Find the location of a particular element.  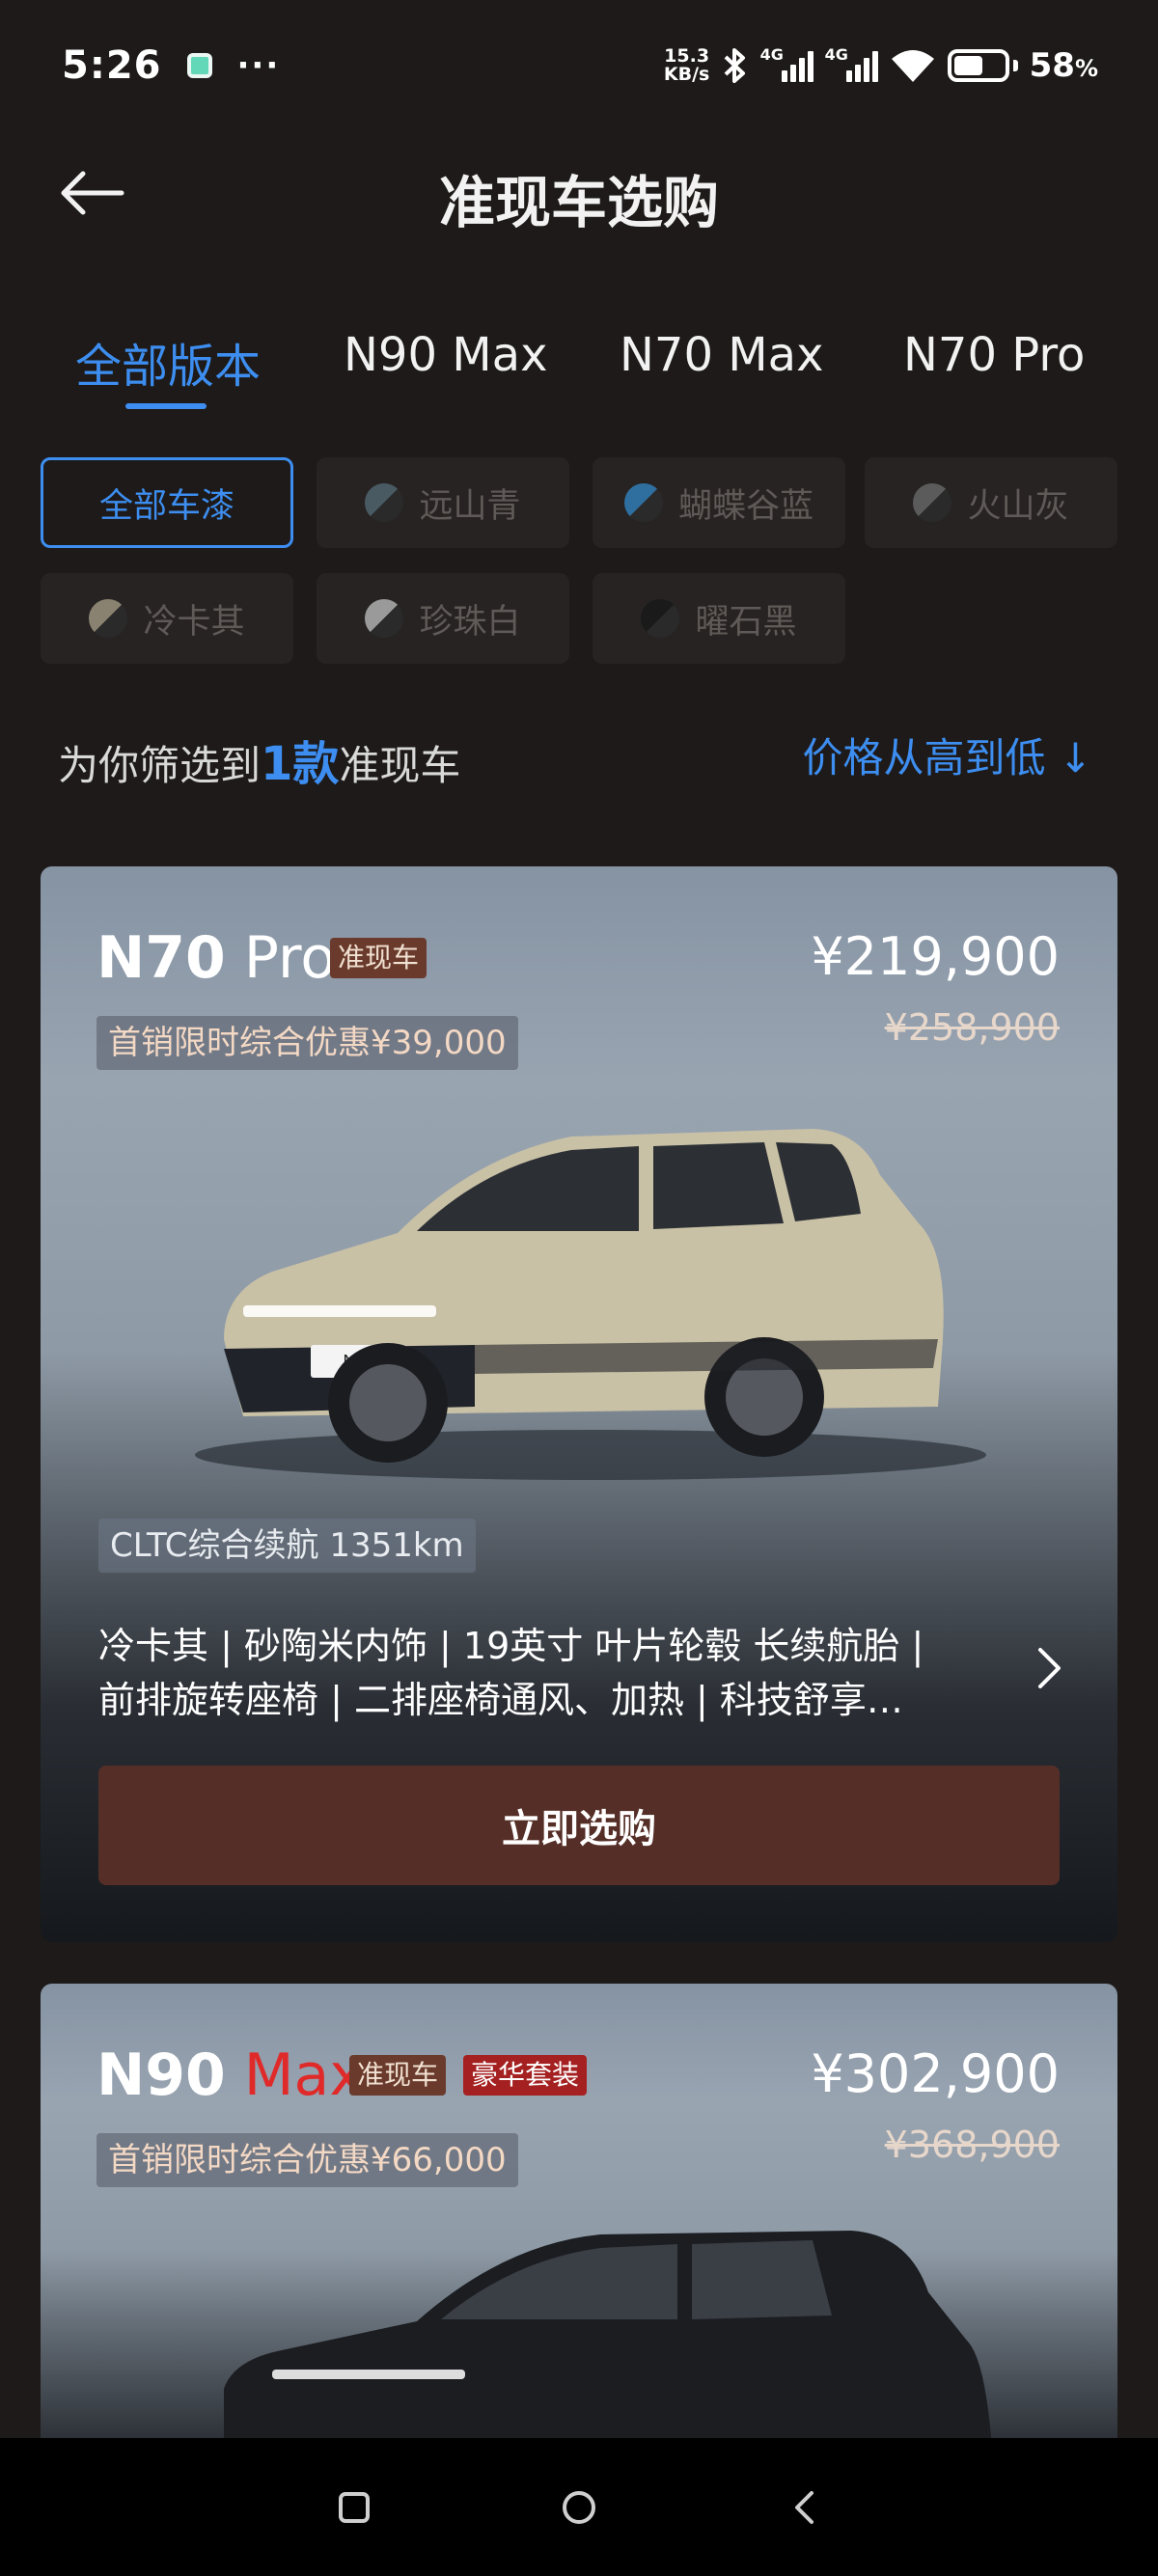

model-tabs: 全部版本 N90 Max N70 Max N70 Pro is located at coordinates (579, 366).